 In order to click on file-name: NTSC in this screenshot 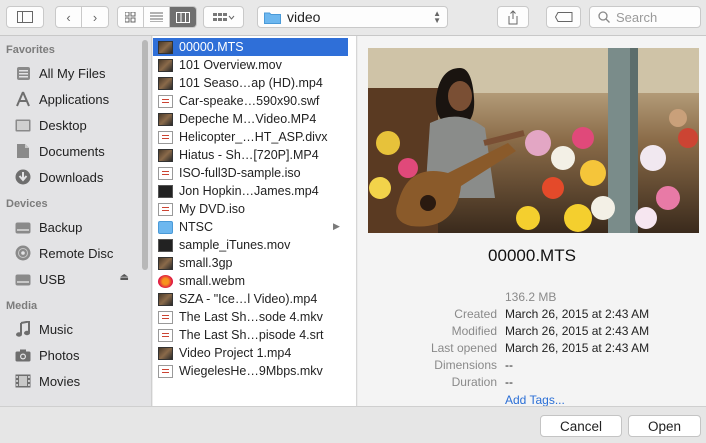, I will do `click(196, 227)`.